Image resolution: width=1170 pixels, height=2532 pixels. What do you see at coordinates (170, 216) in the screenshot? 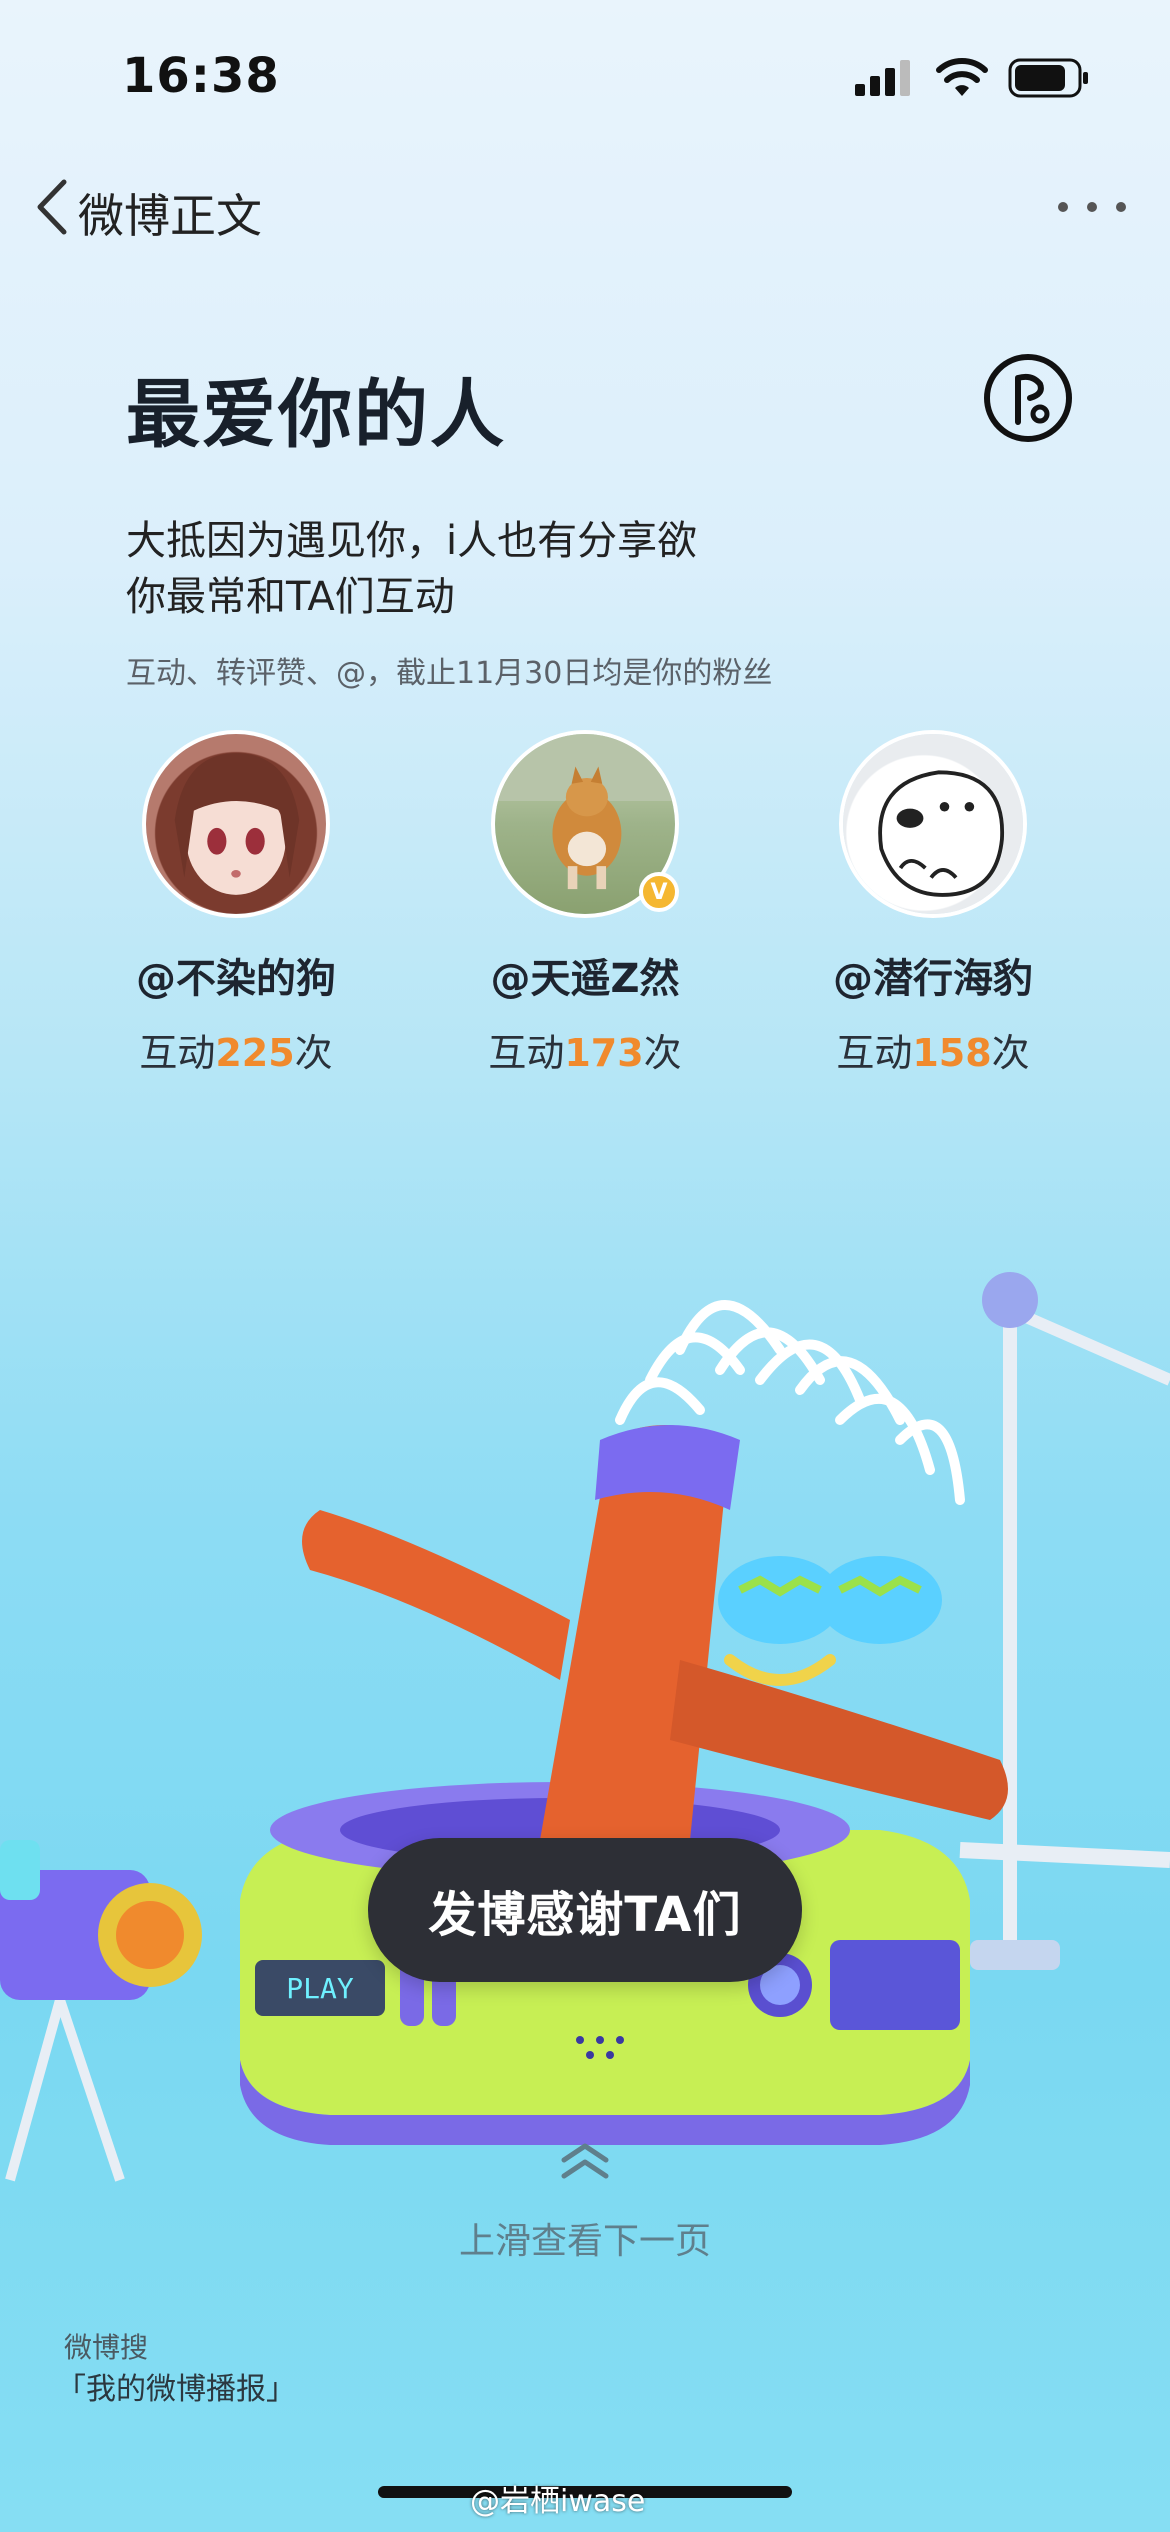
I see `nav-title: 微博正文` at bounding box center [170, 216].